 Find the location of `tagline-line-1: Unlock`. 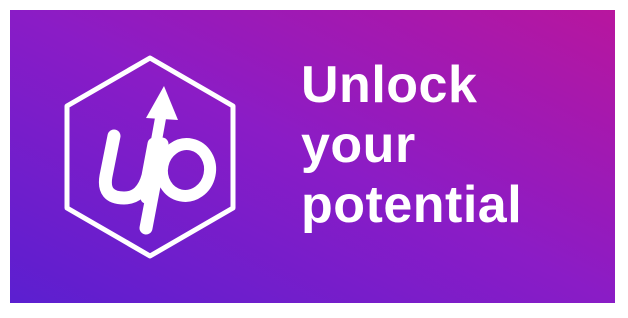

tagline-line-1: Unlock is located at coordinates (389, 85).